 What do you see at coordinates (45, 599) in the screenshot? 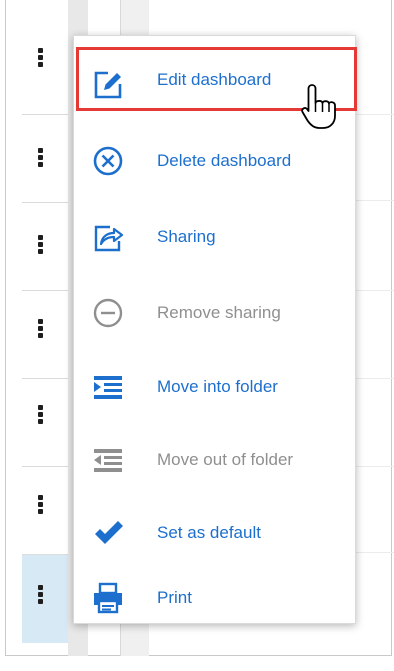
I see `table-row-selected` at bounding box center [45, 599].